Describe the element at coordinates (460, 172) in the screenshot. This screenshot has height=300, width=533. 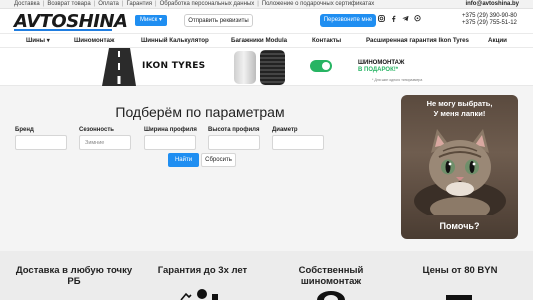
I see `kitten-image` at that location.